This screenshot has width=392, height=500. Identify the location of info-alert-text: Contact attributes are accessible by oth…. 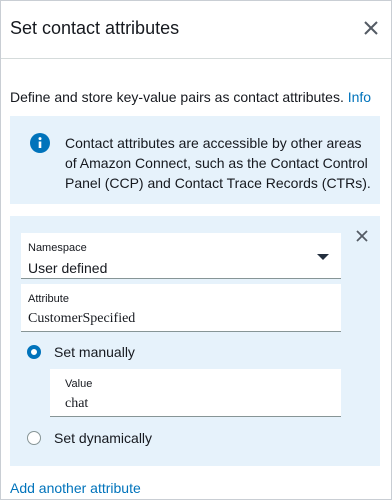
(218, 163).